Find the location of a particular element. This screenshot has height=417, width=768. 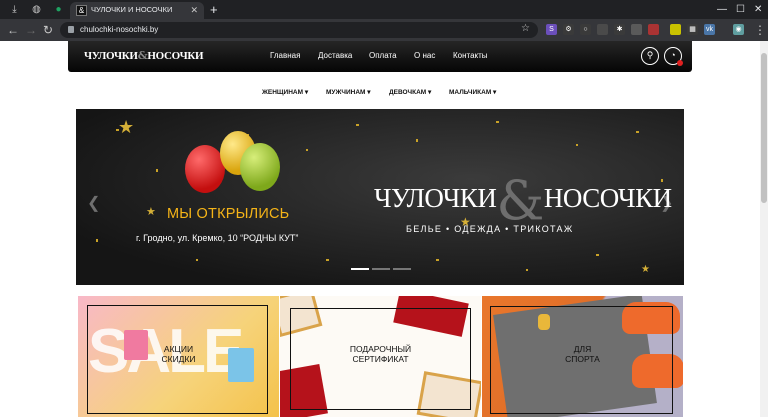

category-men: МУЖЧИНАМ ▾ is located at coordinates (348, 92).